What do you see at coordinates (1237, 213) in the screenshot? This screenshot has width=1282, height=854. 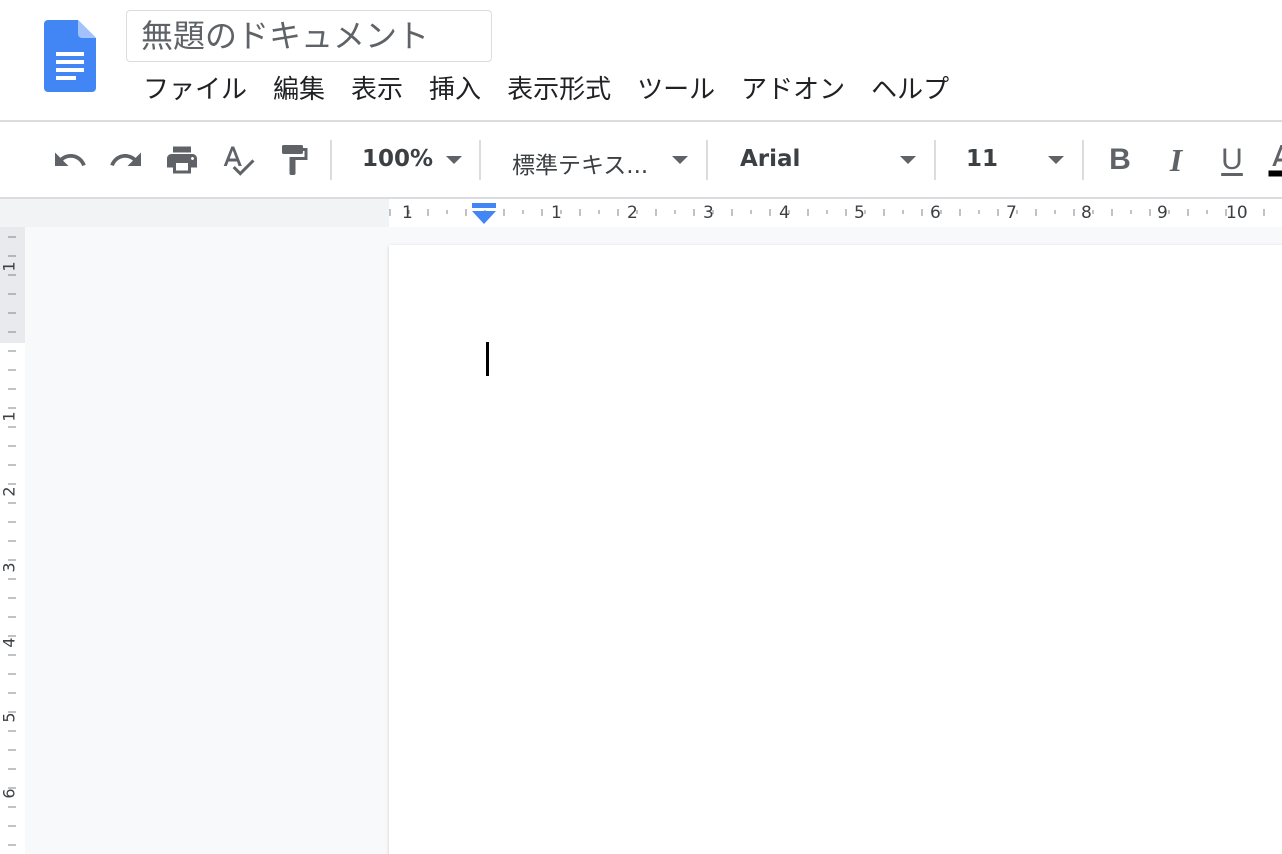 I see `ruler-label: 10` at bounding box center [1237, 213].